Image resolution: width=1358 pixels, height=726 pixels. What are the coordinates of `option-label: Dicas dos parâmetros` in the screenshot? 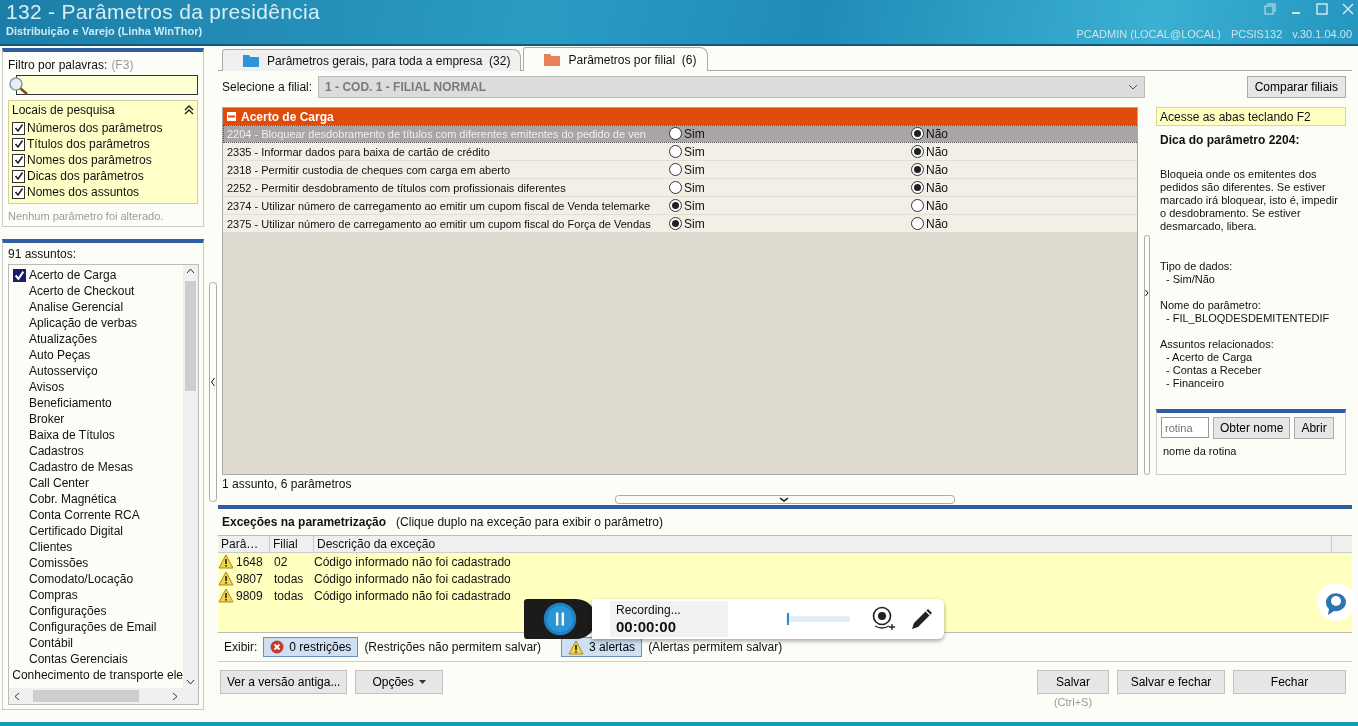 It's located at (85, 176).